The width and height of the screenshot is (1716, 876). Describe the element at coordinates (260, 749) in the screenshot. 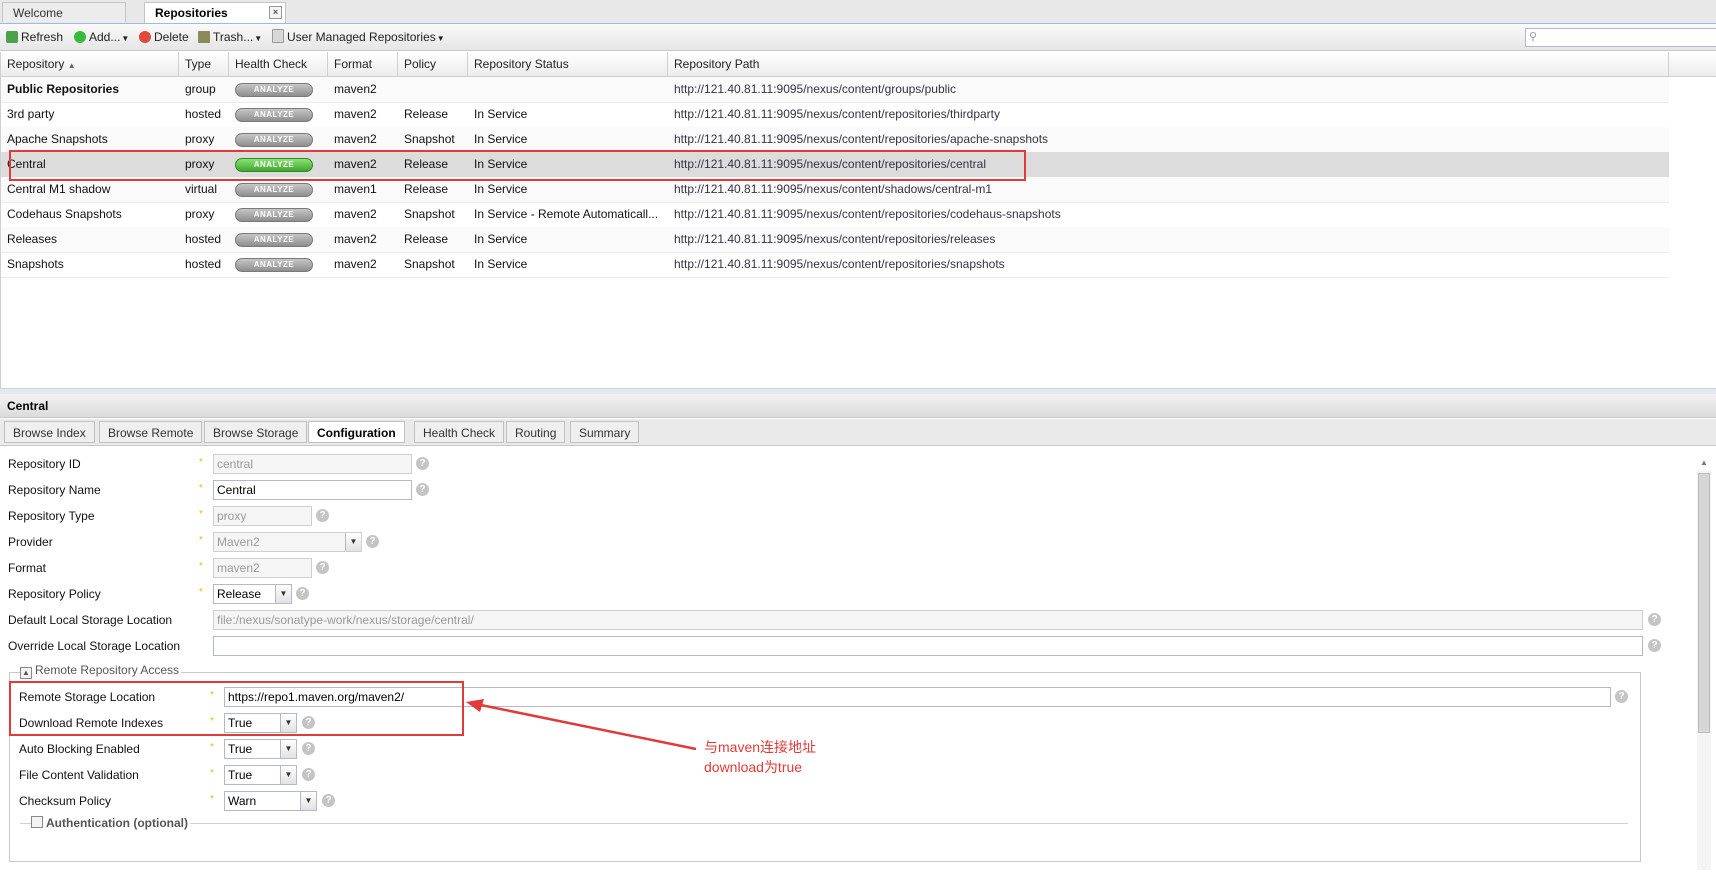

I see `auto-blocking-select: True ▼` at that location.